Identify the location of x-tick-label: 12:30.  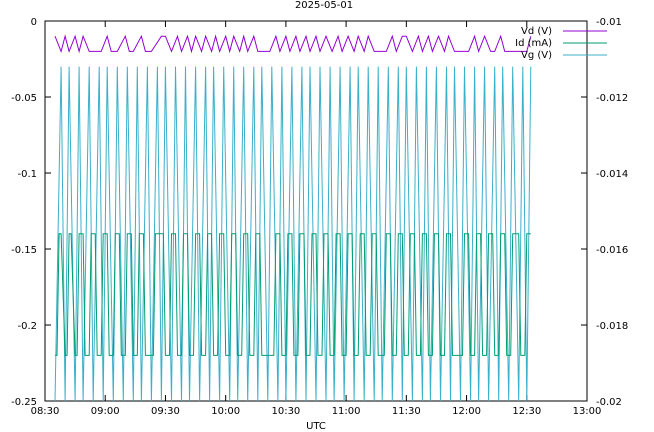
(526, 411).